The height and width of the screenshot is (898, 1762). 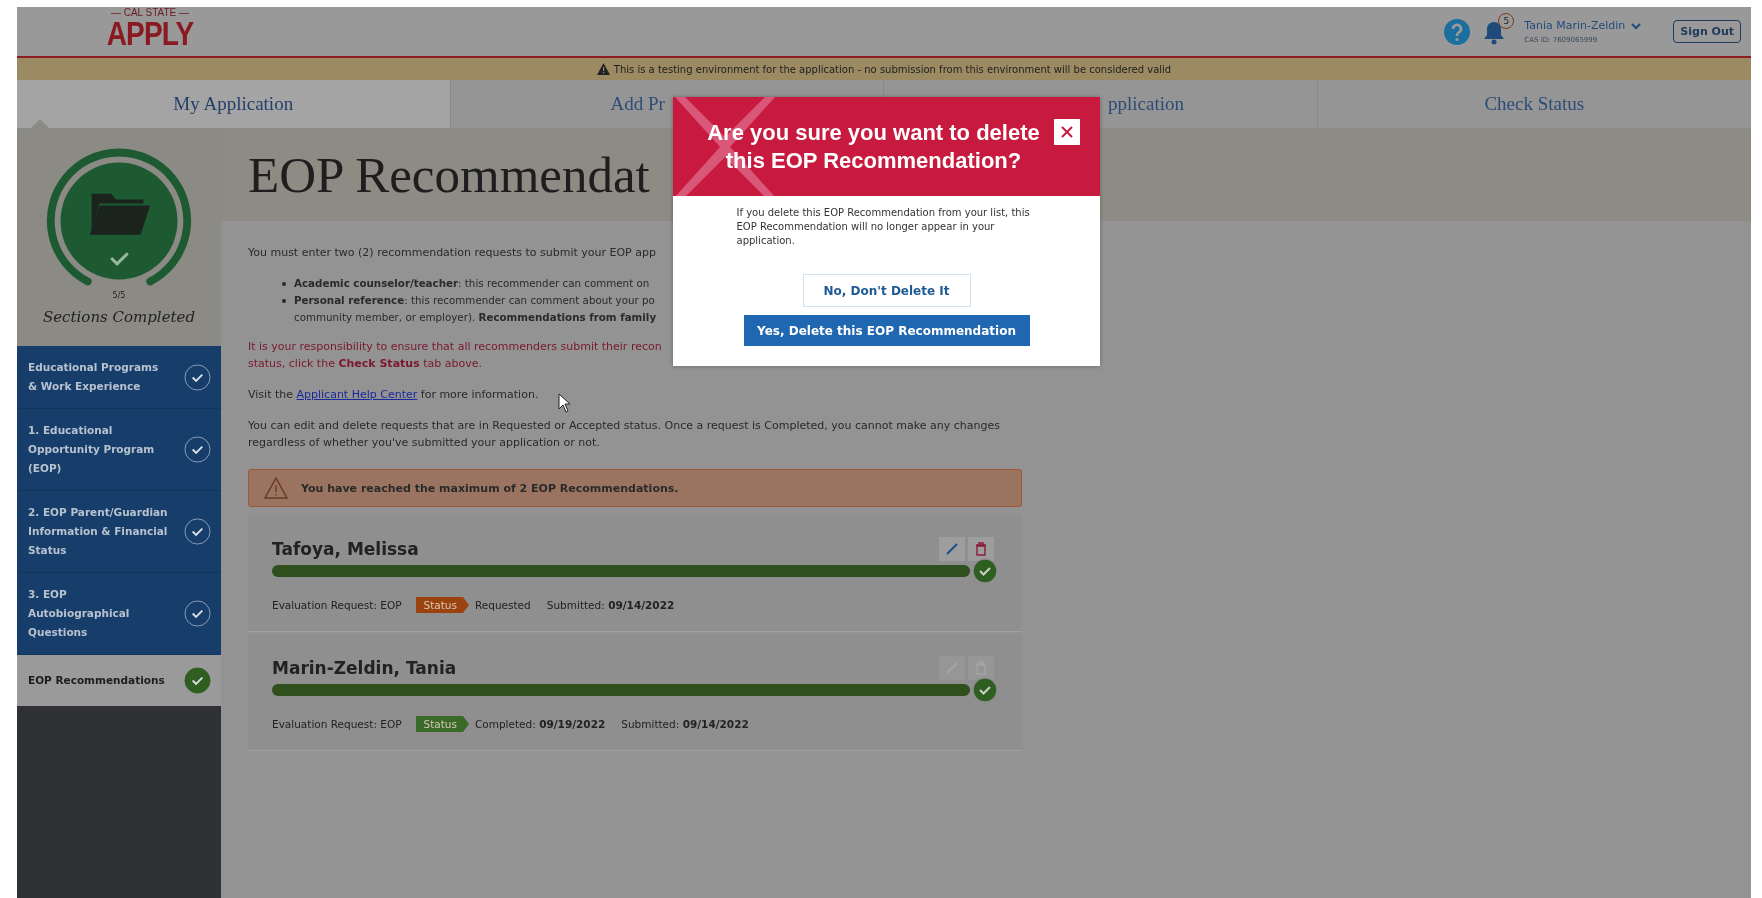 What do you see at coordinates (150, 12) in the screenshot?
I see `logo-caption: — CAL STATE —` at bounding box center [150, 12].